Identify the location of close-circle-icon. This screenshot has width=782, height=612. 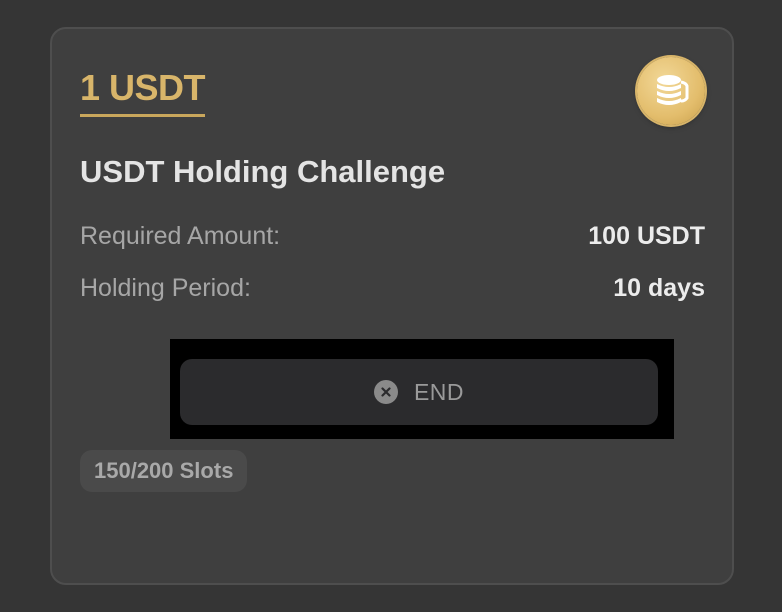
(385, 392).